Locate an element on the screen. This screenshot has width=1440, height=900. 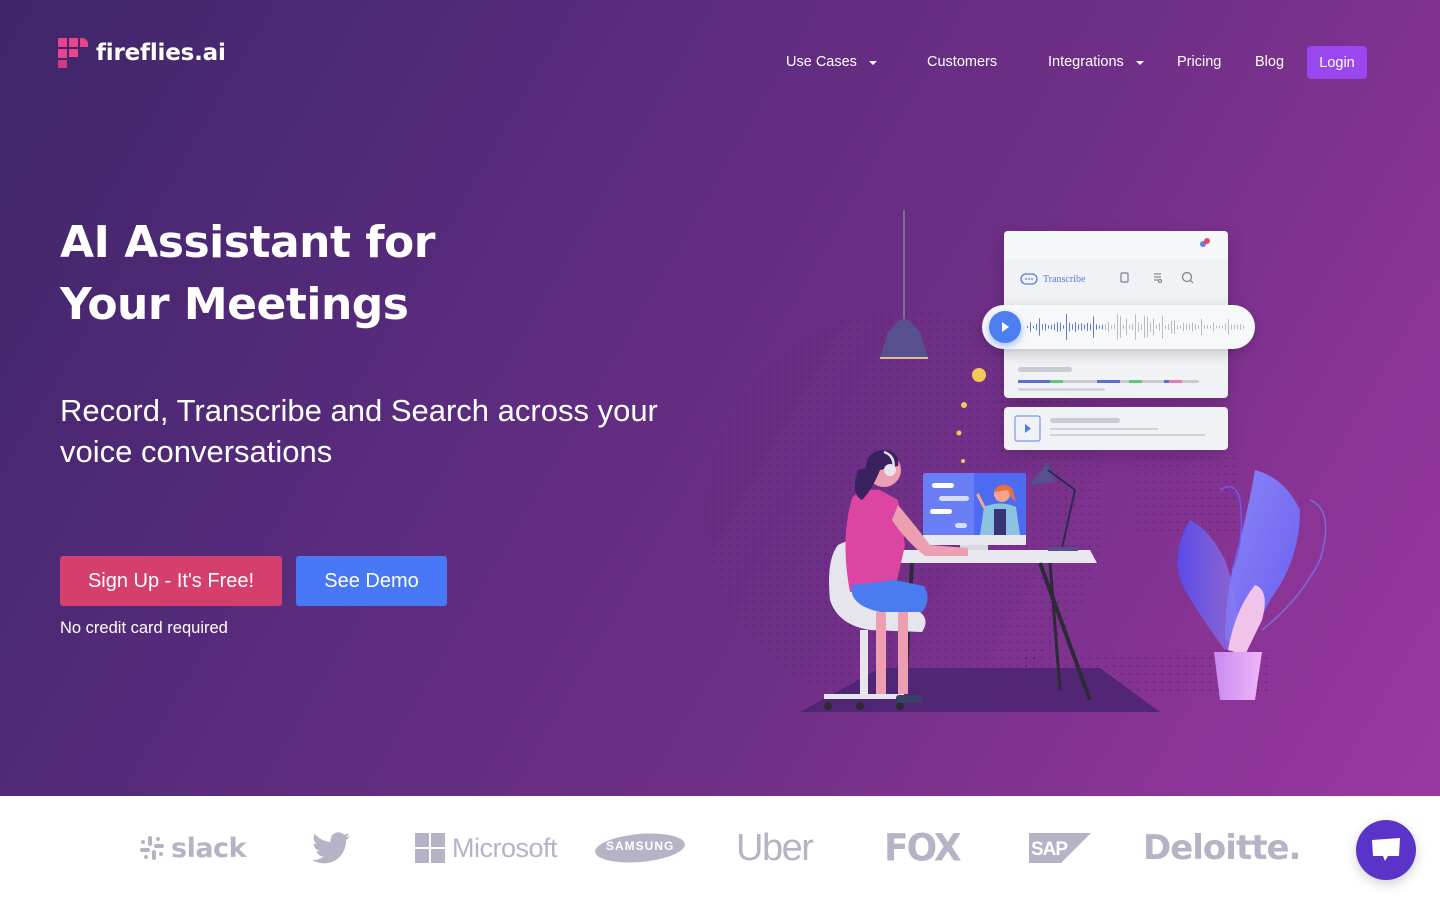
plant is located at coordinates (1262, 560).